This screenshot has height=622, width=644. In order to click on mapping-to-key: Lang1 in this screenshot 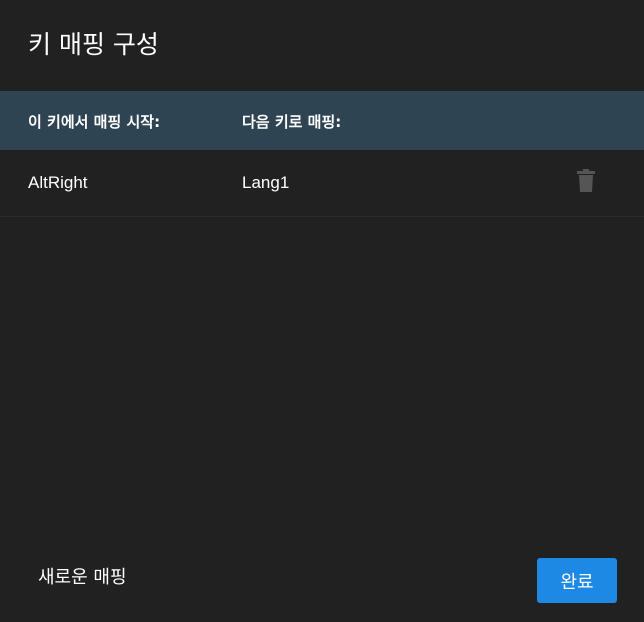, I will do `click(265, 183)`.